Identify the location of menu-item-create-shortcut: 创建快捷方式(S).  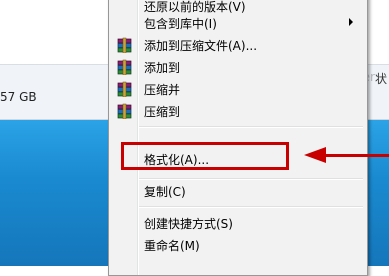
(237, 223).